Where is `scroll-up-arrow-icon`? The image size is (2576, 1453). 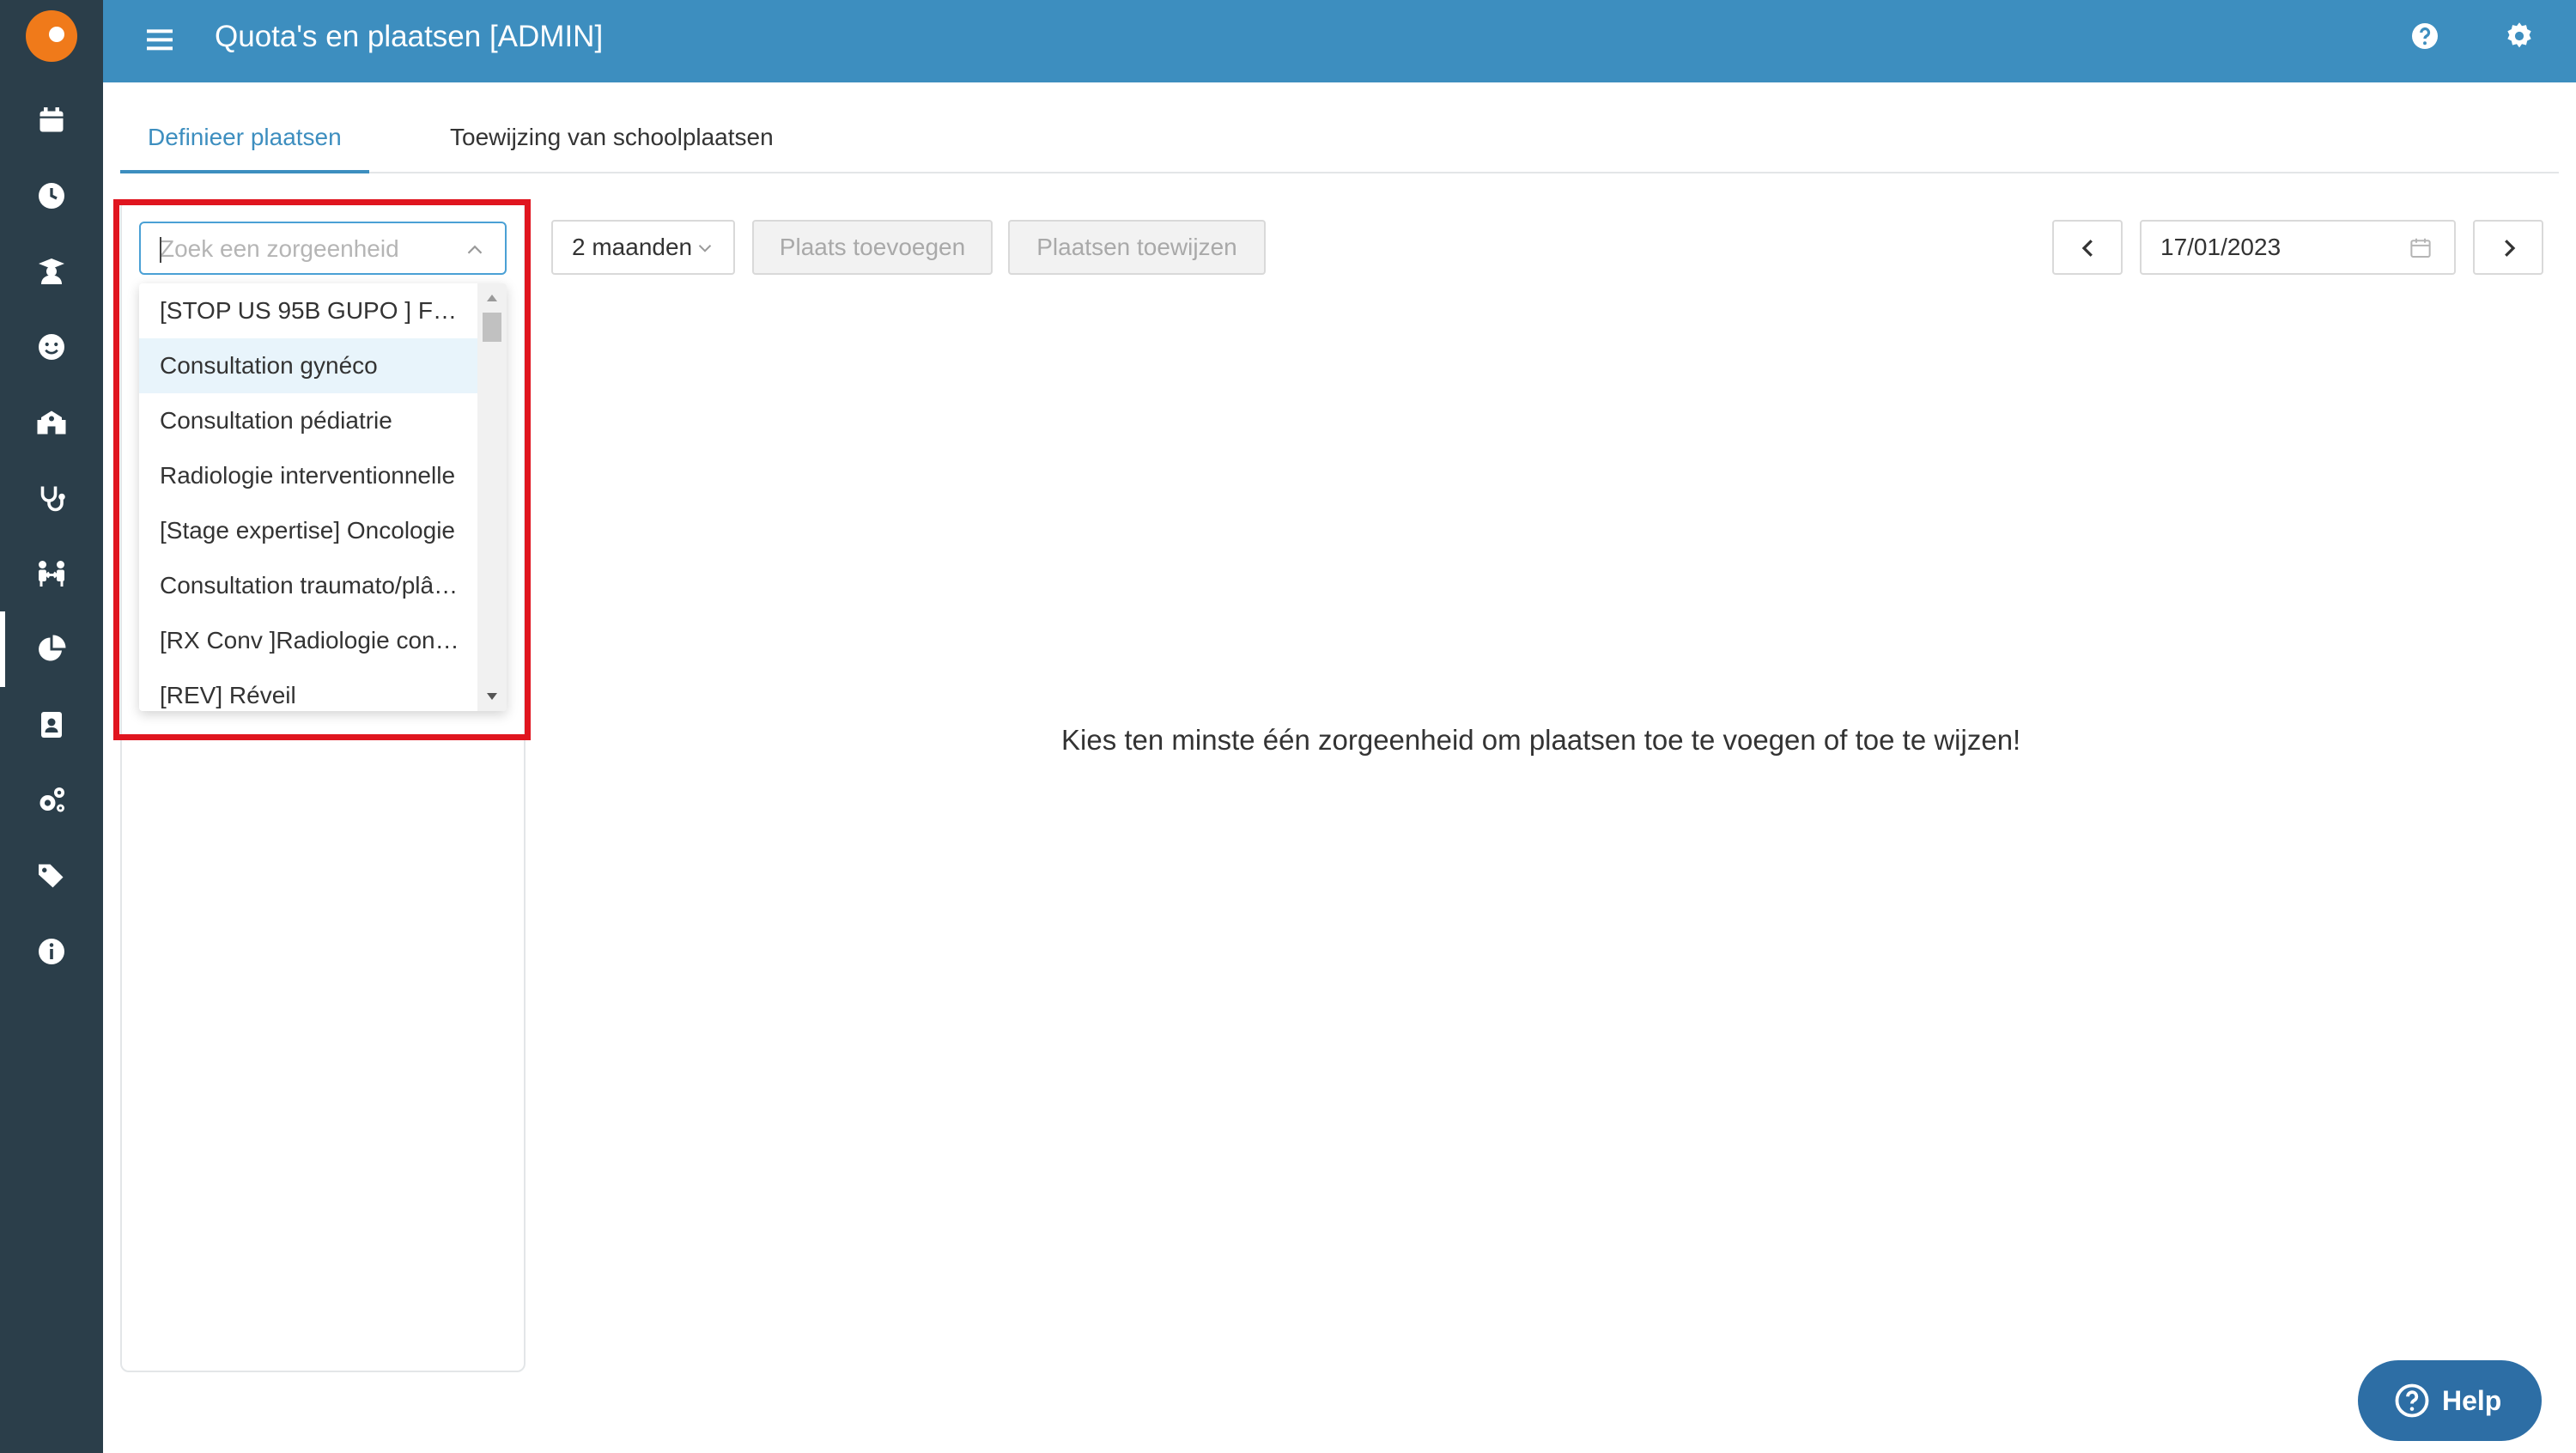 scroll-up-arrow-icon is located at coordinates (492, 298).